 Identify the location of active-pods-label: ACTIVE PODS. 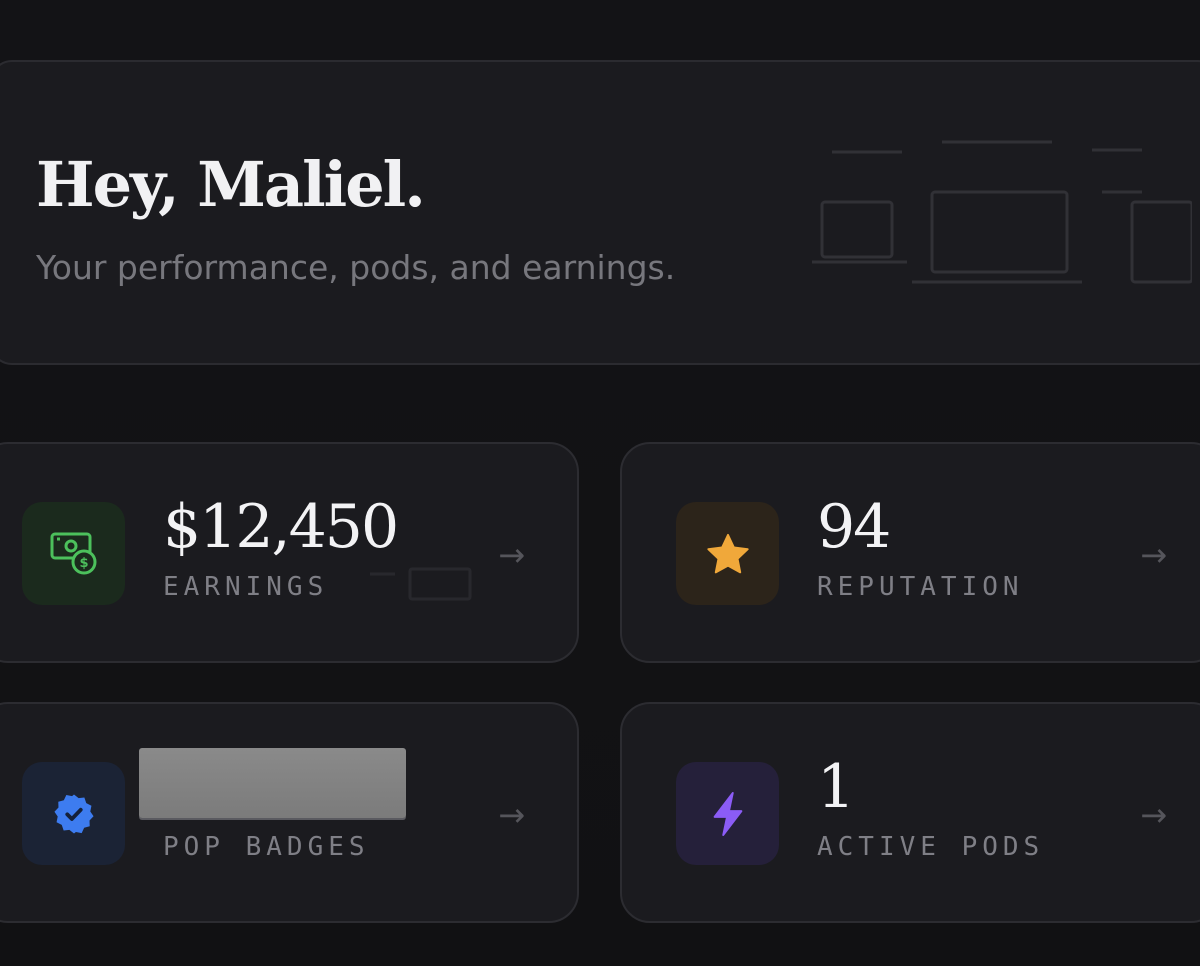
(931, 847).